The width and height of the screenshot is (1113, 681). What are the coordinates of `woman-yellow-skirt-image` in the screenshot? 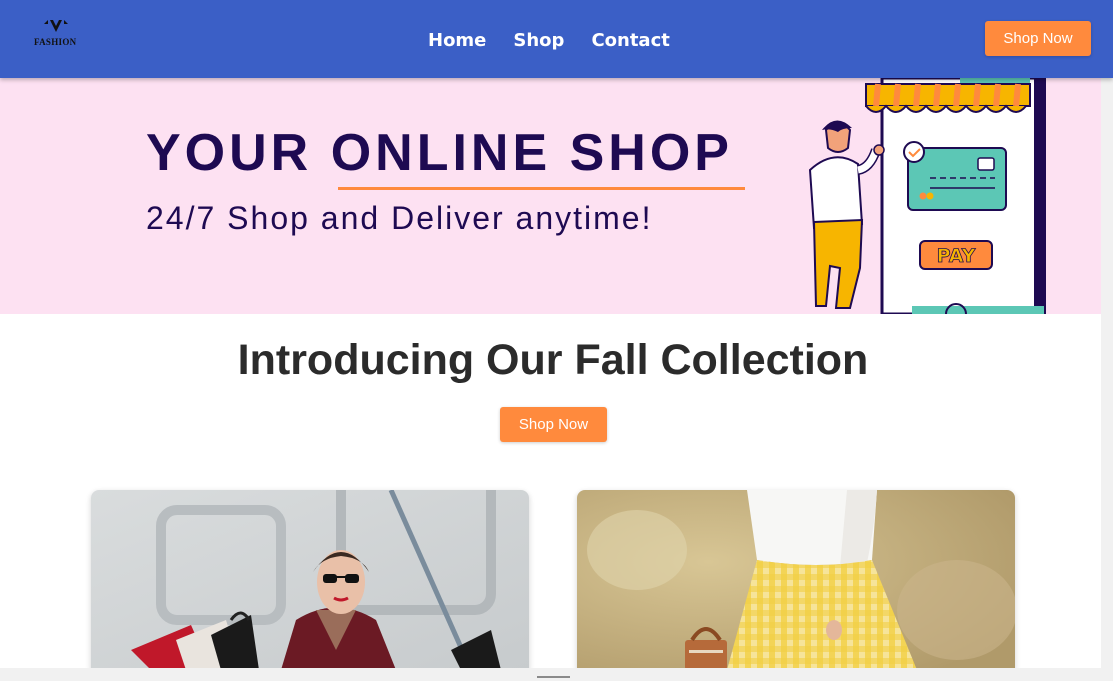 It's located at (796, 580).